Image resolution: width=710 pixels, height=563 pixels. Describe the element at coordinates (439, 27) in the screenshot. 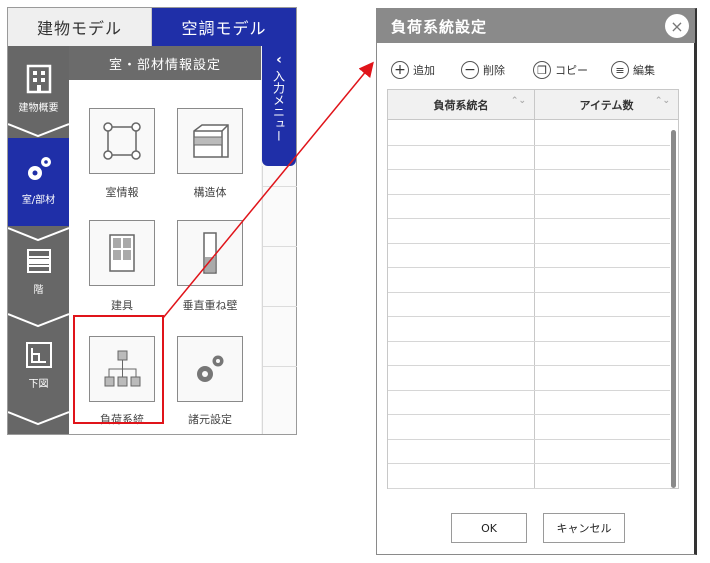

I see `dialog-title: 負荷系統設定` at that location.